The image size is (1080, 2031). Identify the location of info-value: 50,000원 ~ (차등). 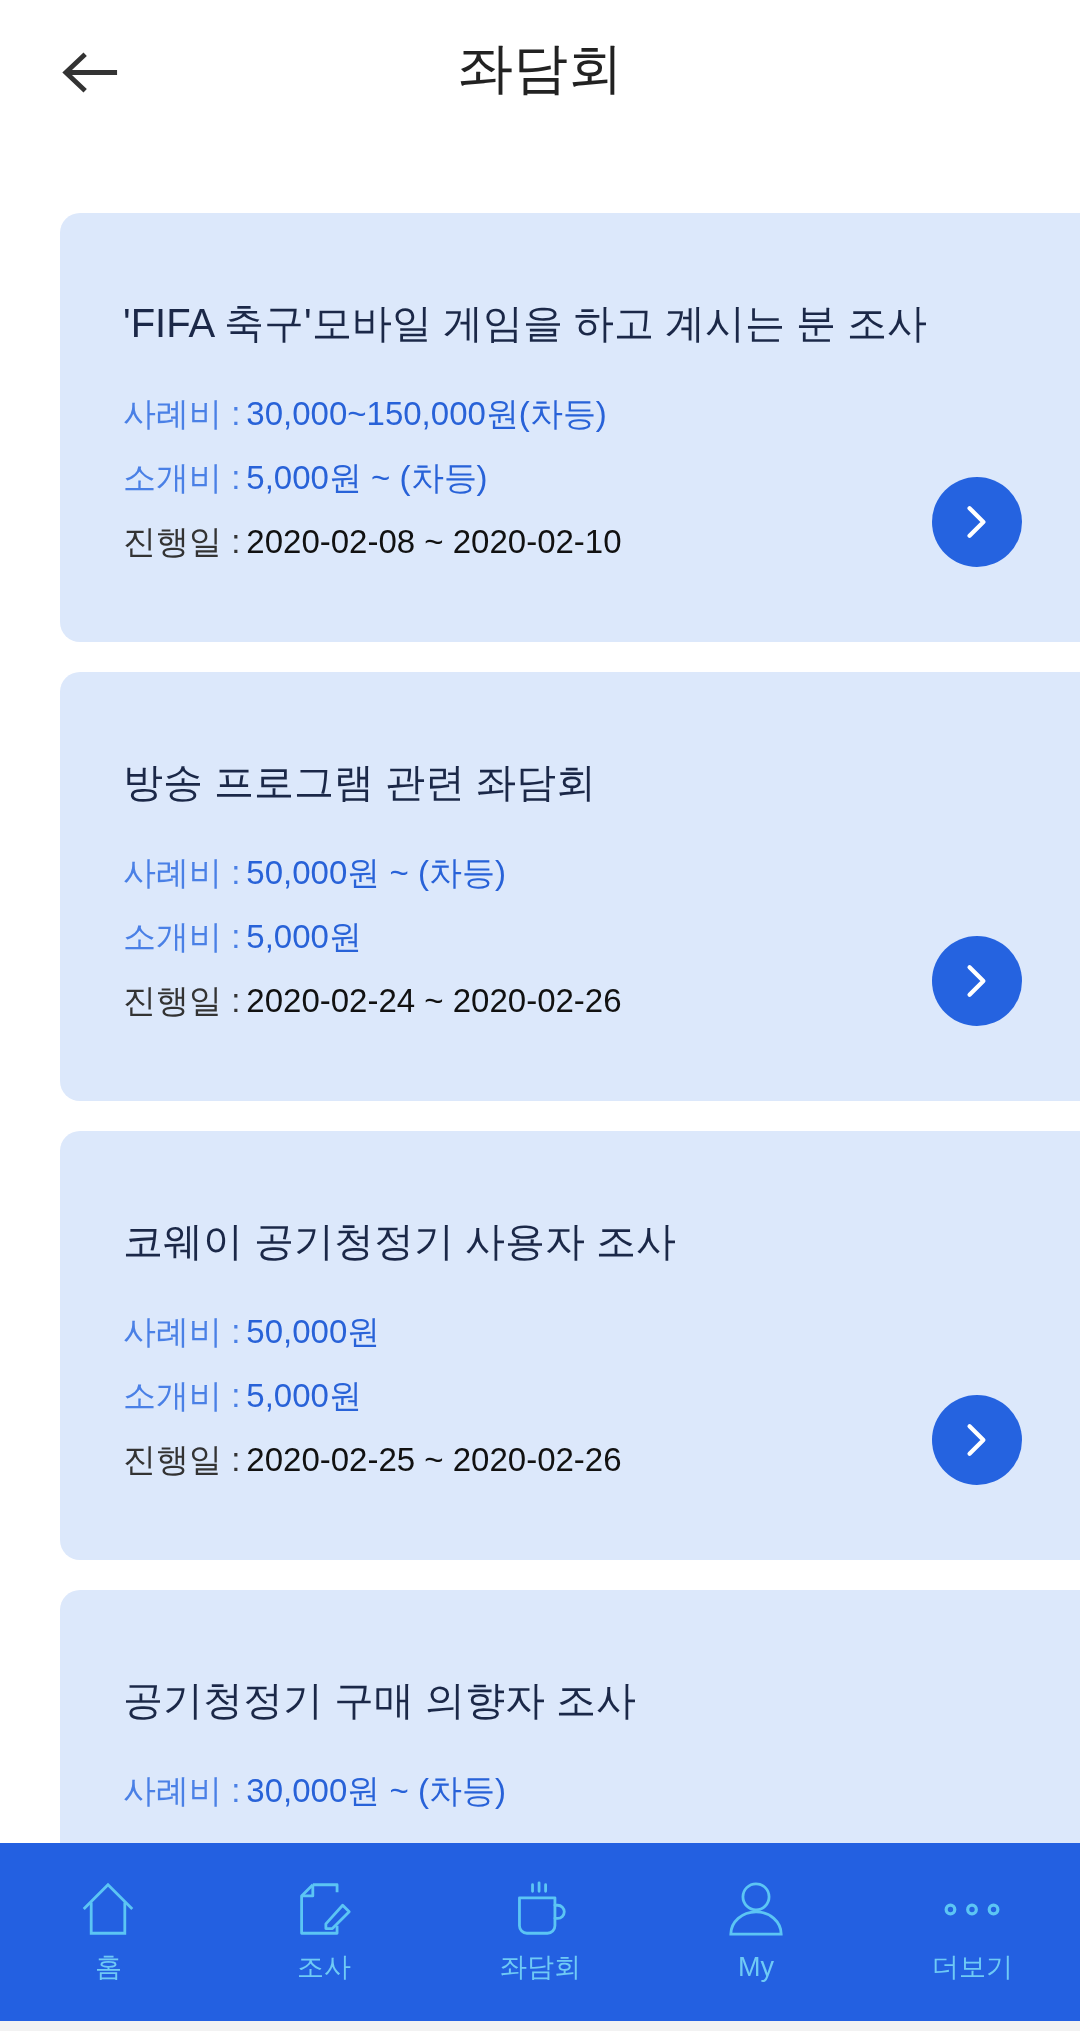
(376, 873).